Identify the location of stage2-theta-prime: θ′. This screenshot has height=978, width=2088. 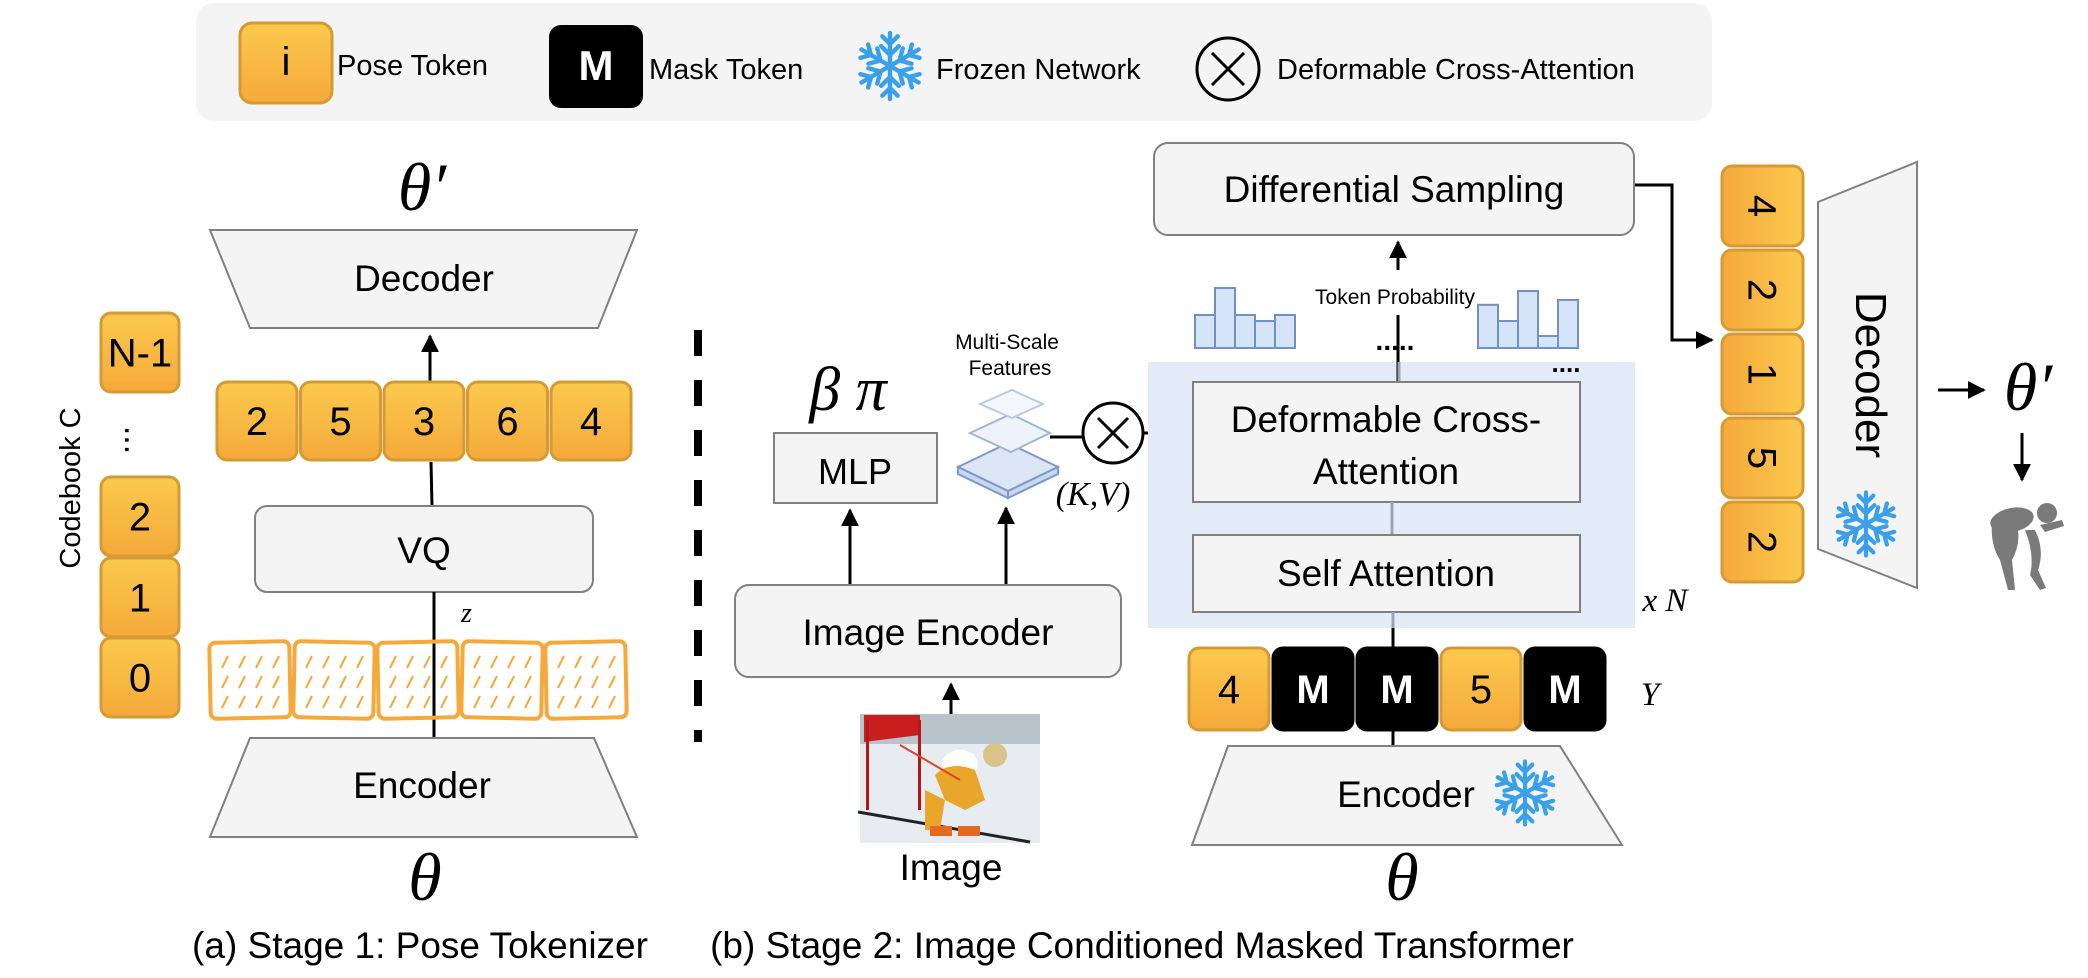
(2028, 387).